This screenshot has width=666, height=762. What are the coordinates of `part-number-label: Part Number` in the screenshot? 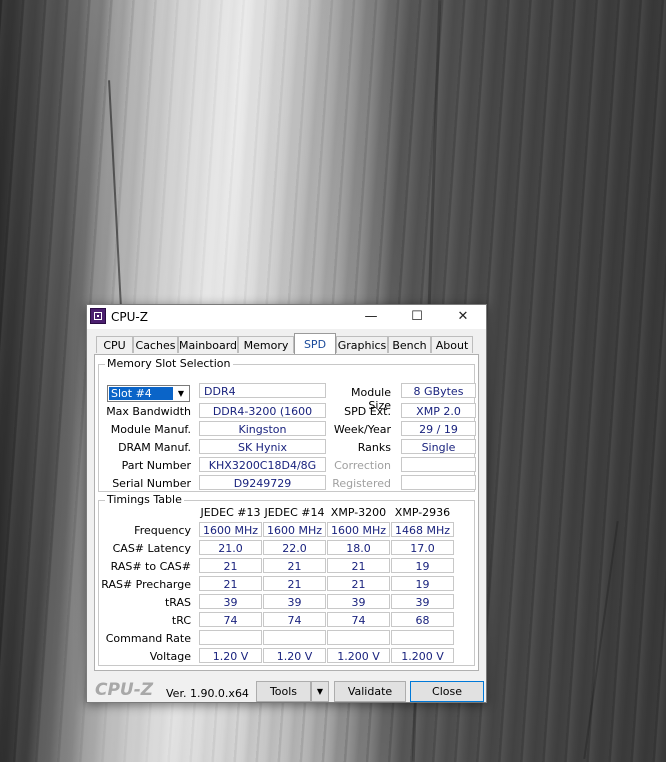 It's located at (156, 465).